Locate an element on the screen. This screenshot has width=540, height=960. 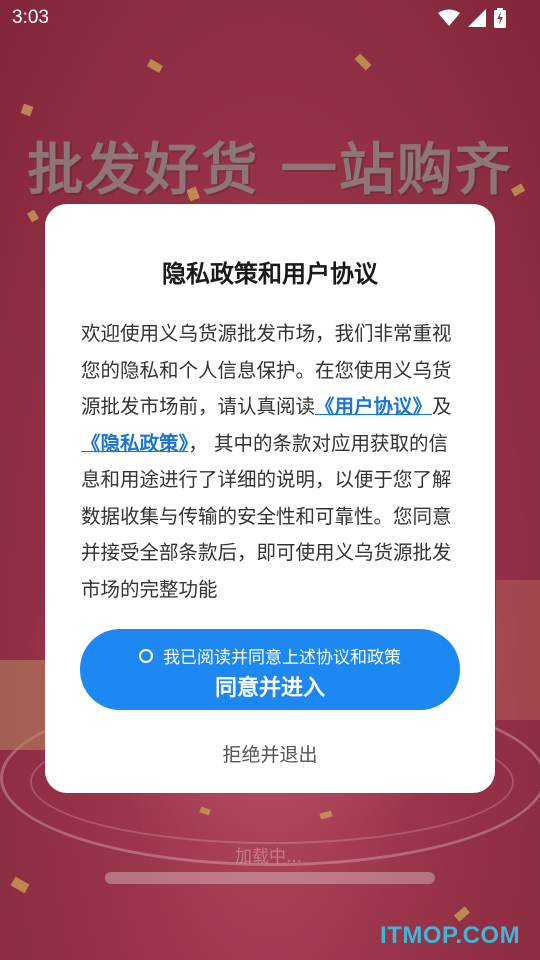
agree-button-label: 同意并进入 is located at coordinates (269, 688).